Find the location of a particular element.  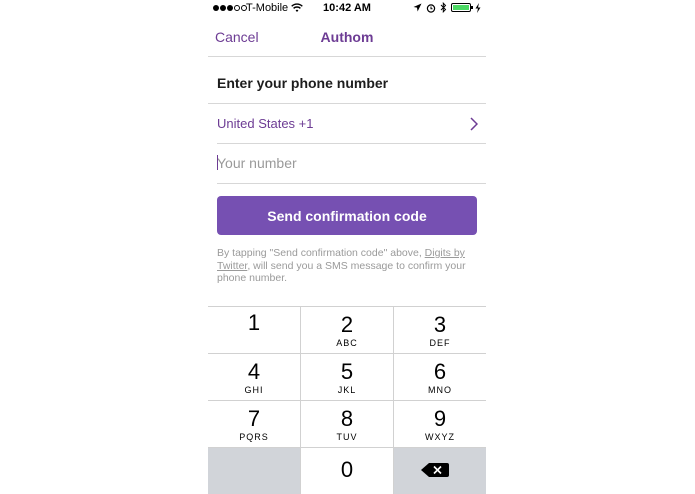

key-1: 1 is located at coordinates (254, 329).